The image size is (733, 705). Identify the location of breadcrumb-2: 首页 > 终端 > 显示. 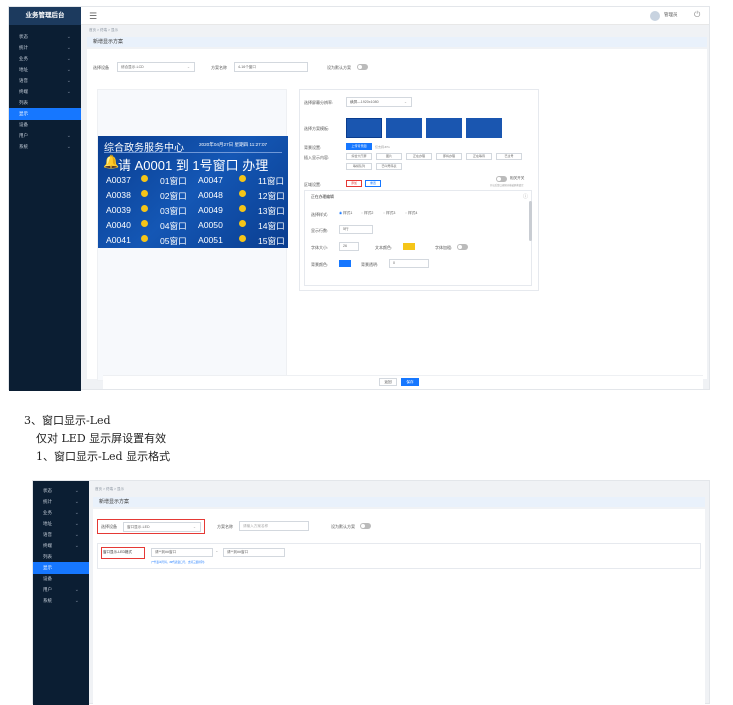
(109, 489).